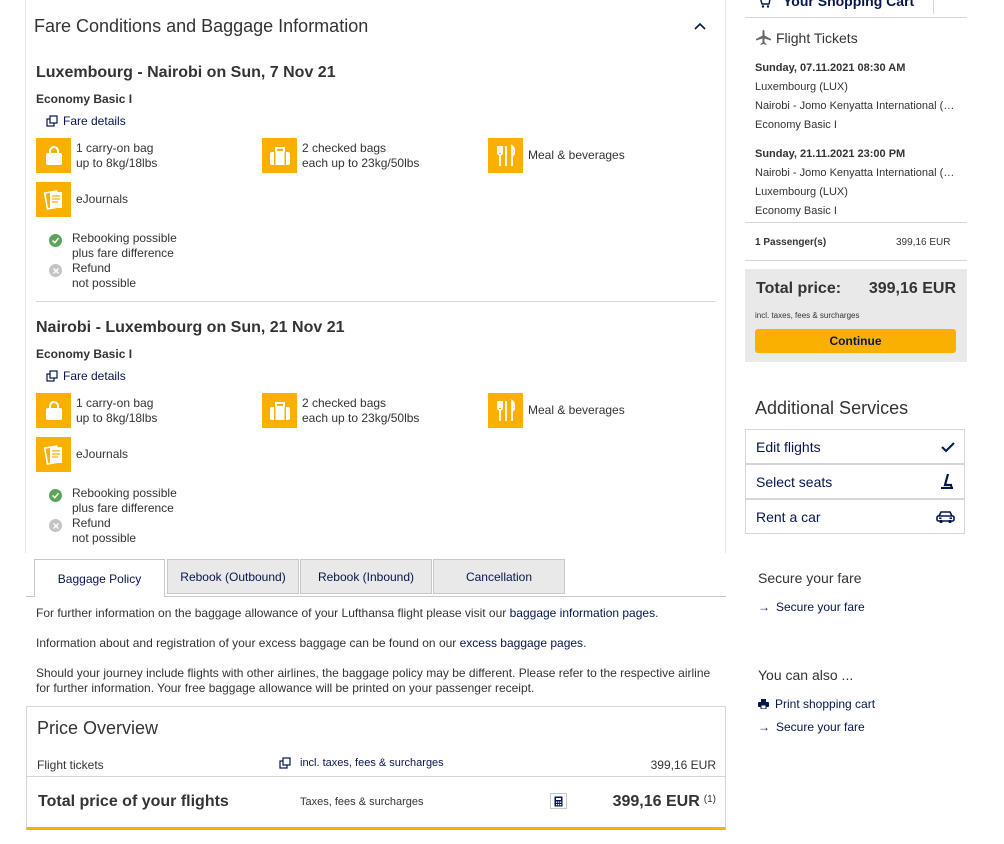 This screenshot has height=844, width=1004. I want to click on tab-rebook-inbound: Rebook (Inbound), so click(366, 576).